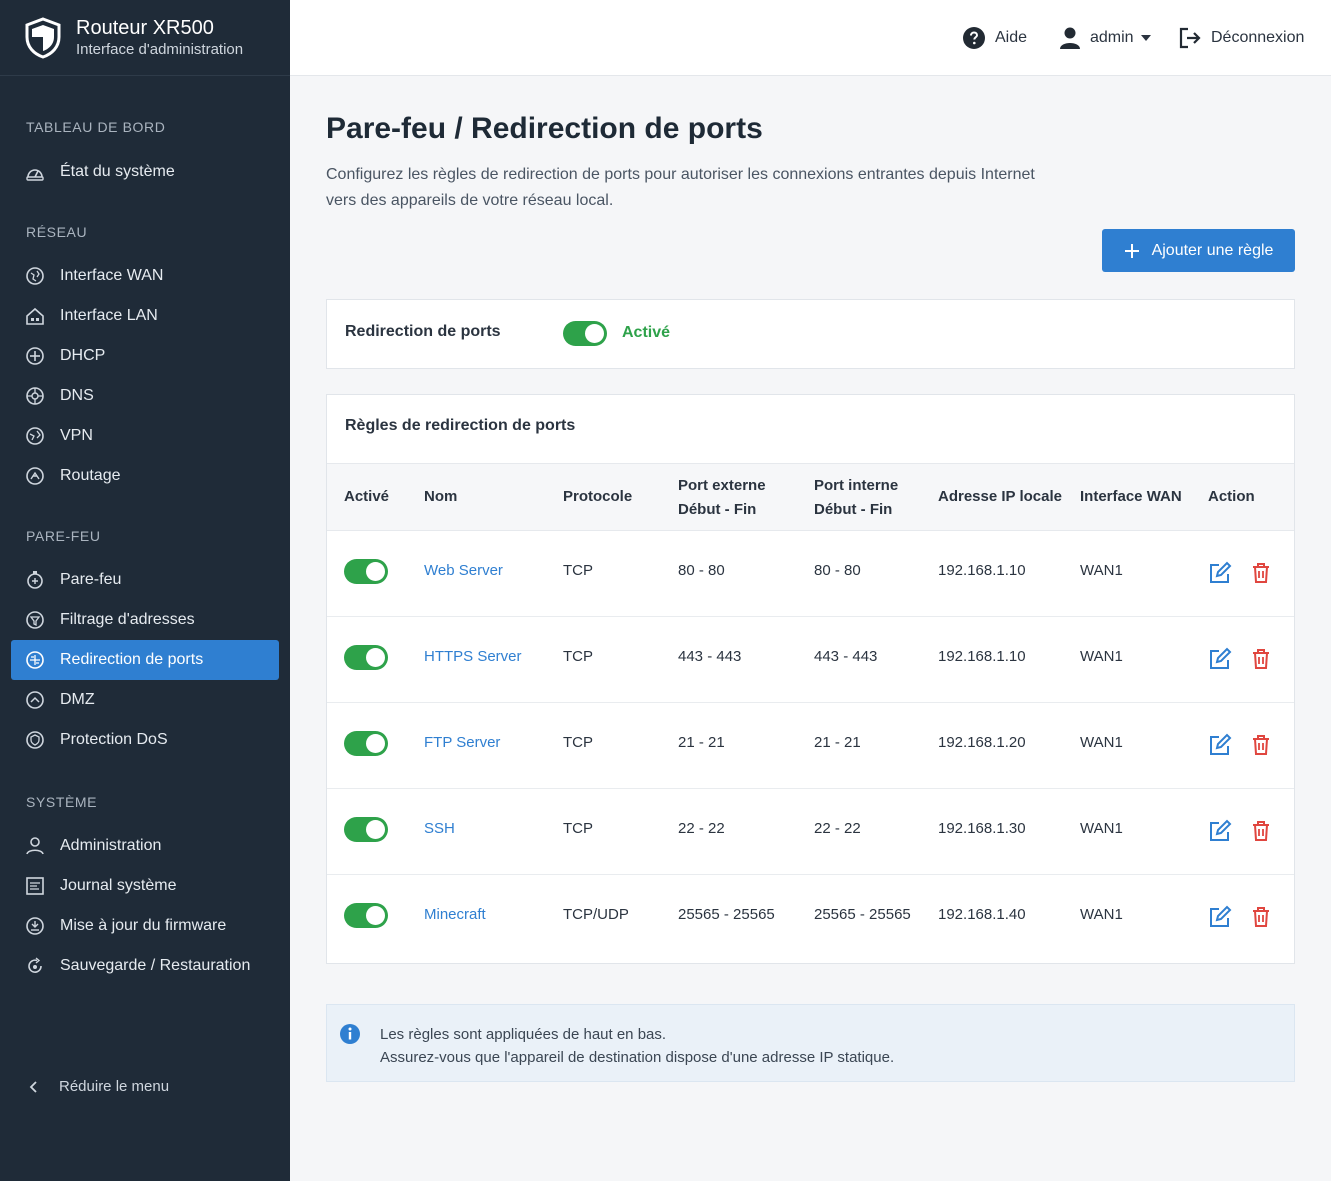 This screenshot has width=1331, height=1181. I want to click on sidebar-item-label: Interface LAN, so click(109, 315).